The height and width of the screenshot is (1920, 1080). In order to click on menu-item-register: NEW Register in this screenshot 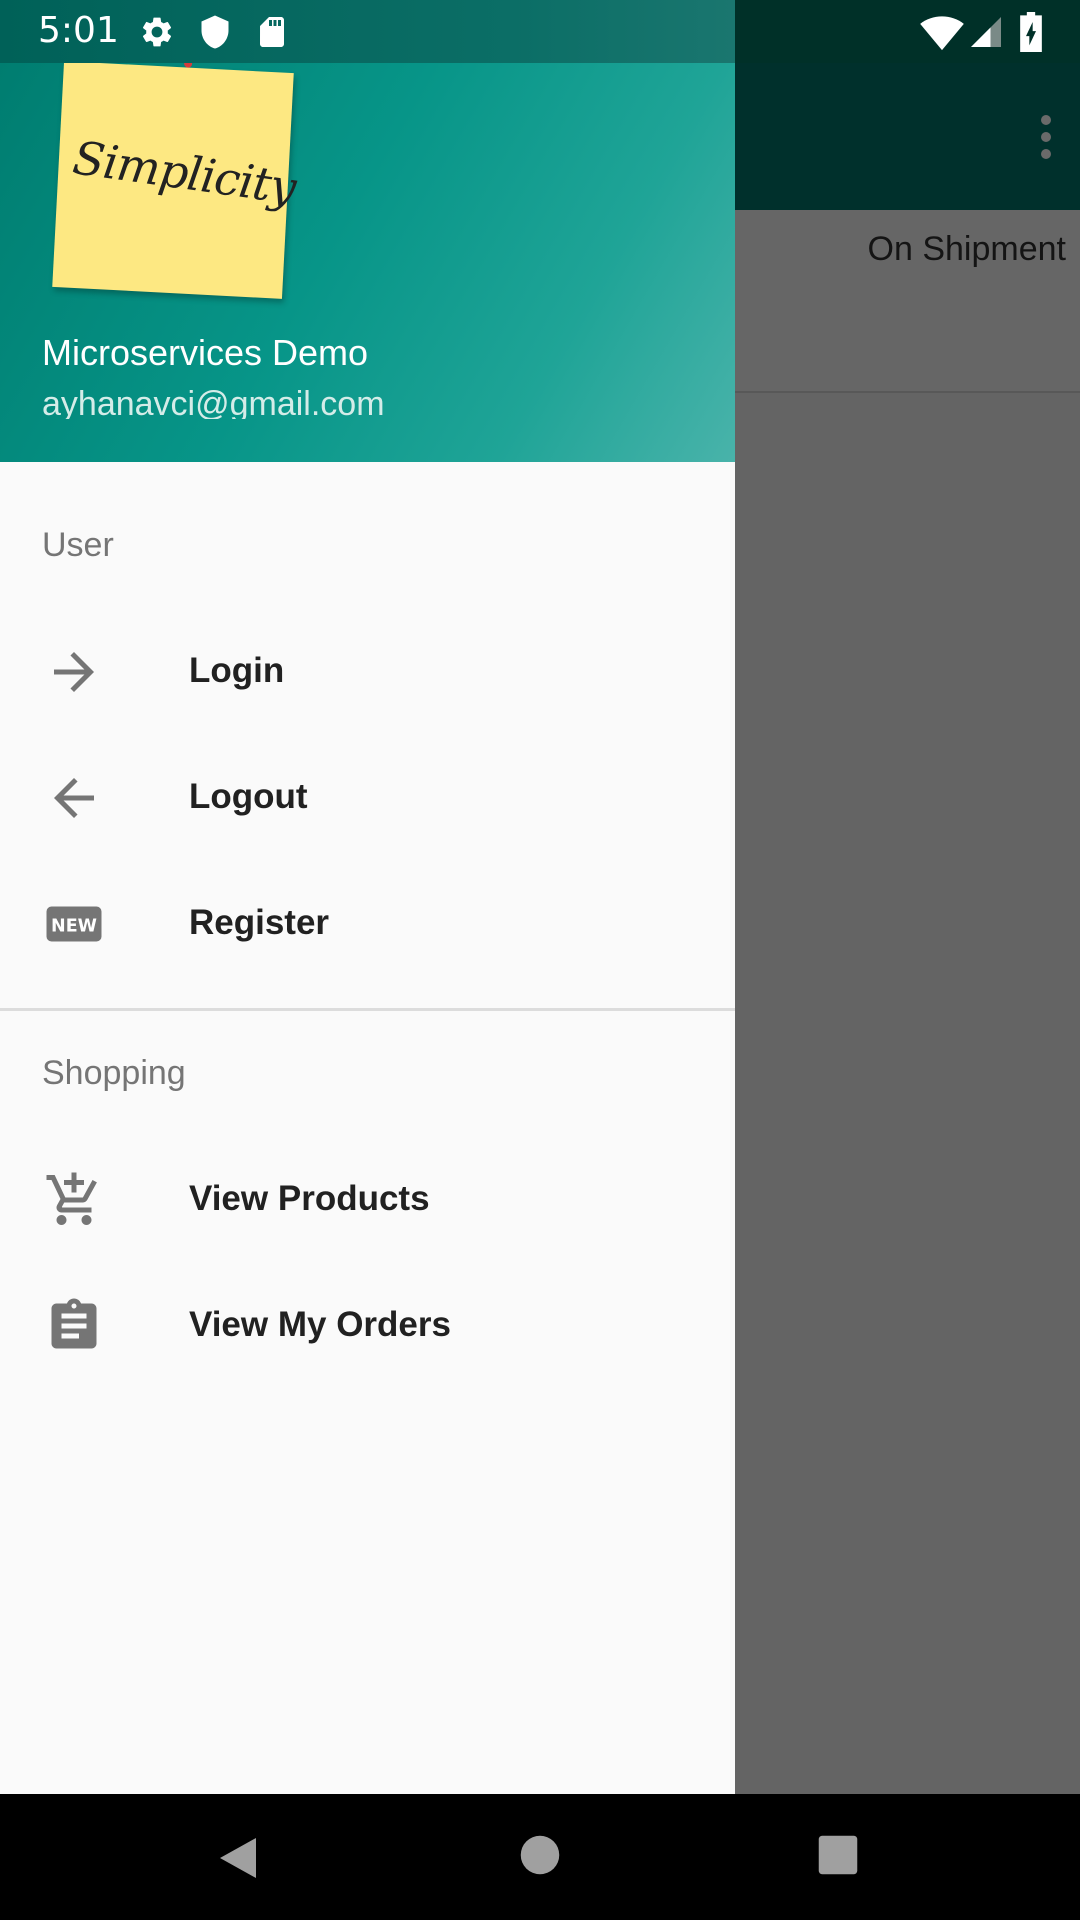, I will do `click(367, 924)`.